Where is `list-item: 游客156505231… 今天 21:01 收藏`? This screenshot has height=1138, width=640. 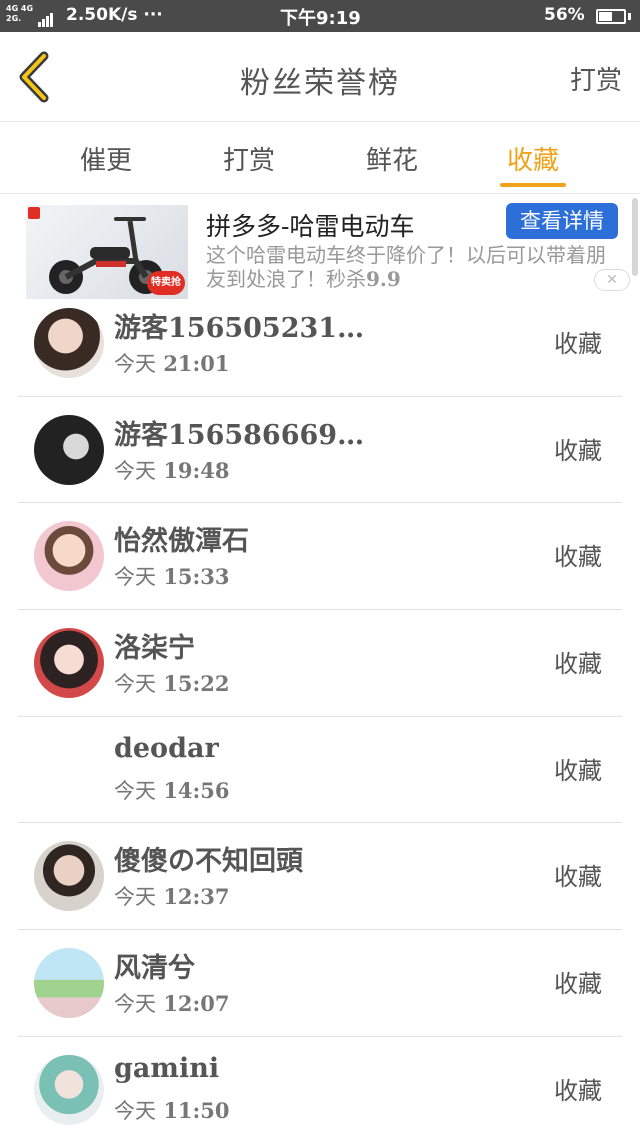 list-item: 游客156505231… 今天 21:01 收藏 is located at coordinates (320, 343).